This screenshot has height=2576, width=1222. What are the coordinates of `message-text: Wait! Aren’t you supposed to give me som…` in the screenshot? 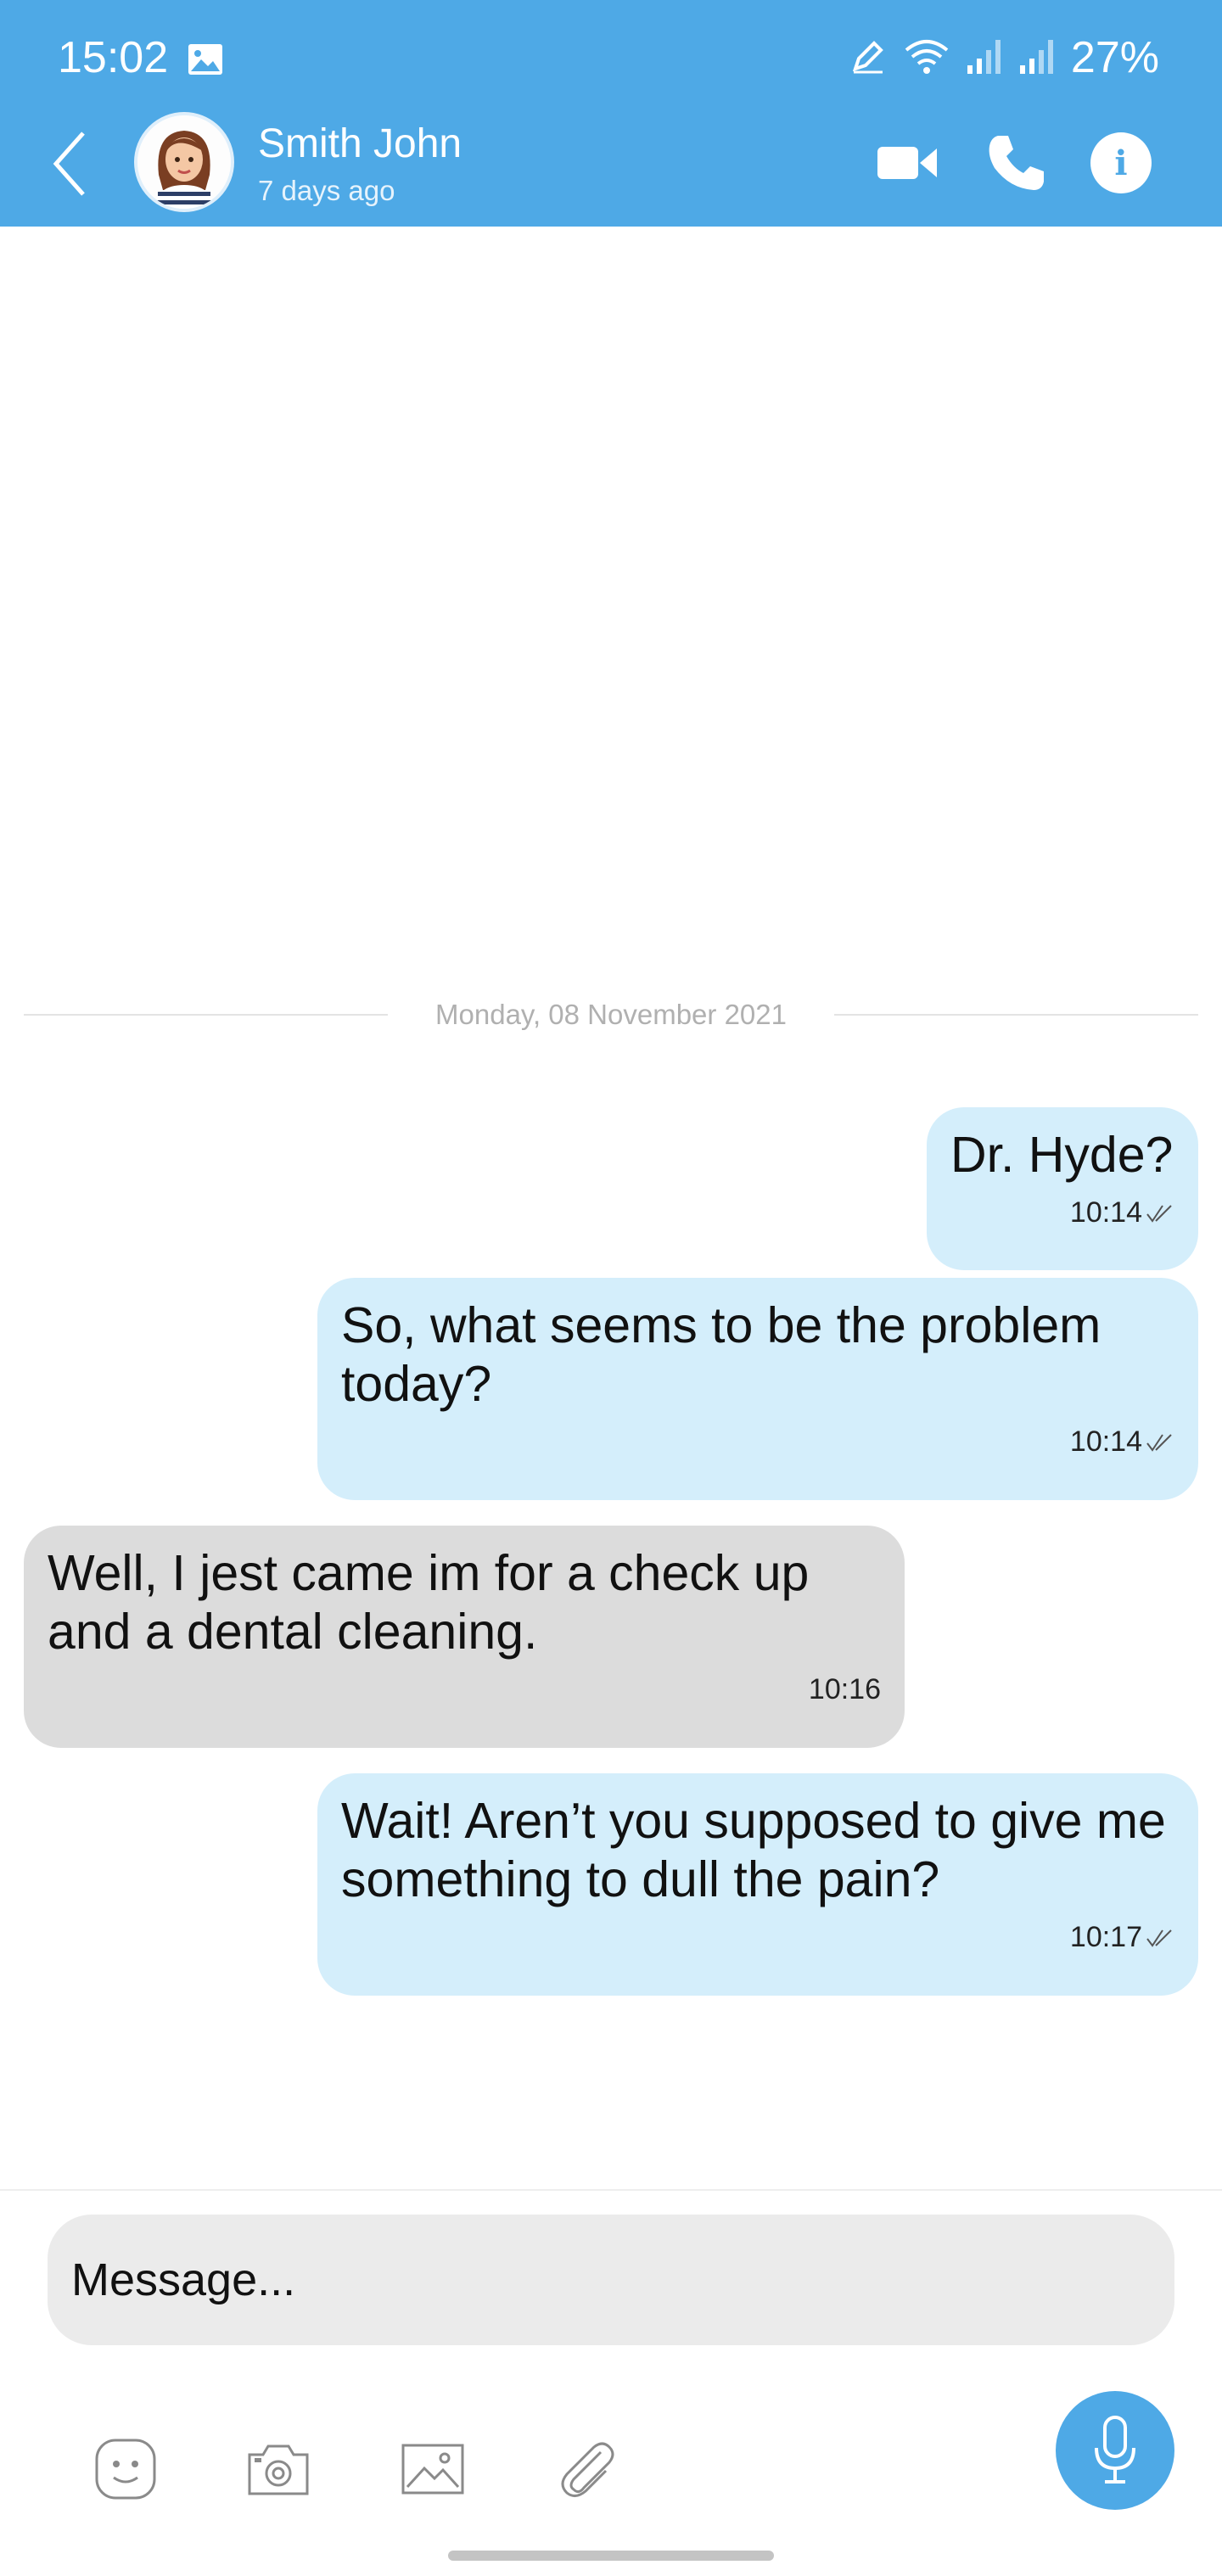 It's located at (753, 1850).